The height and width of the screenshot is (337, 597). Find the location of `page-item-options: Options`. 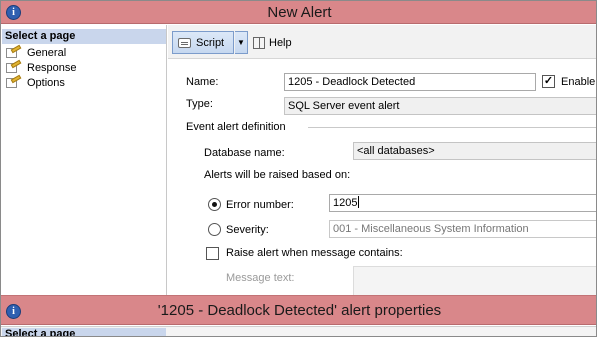

page-item-options: Options is located at coordinates (35, 82).